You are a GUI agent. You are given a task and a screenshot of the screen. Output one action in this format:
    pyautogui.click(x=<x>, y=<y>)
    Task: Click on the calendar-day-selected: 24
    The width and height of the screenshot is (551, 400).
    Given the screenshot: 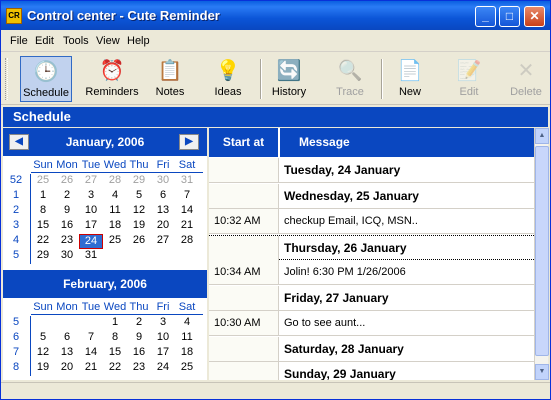 What is the action you would take?
    pyautogui.click(x=91, y=241)
    